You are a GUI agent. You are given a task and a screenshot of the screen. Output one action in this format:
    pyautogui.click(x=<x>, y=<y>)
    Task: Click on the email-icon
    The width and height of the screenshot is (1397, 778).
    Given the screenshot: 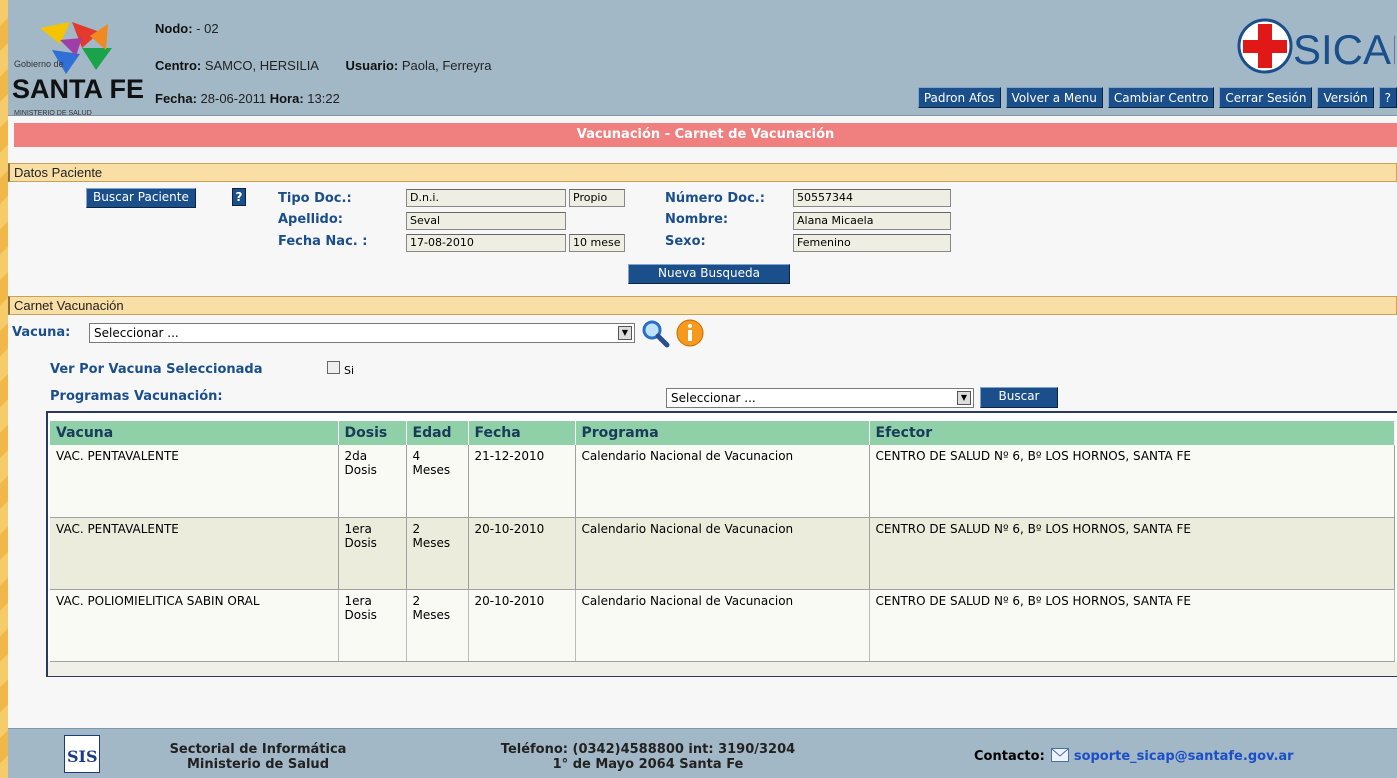 What is the action you would take?
    pyautogui.click(x=1060, y=755)
    